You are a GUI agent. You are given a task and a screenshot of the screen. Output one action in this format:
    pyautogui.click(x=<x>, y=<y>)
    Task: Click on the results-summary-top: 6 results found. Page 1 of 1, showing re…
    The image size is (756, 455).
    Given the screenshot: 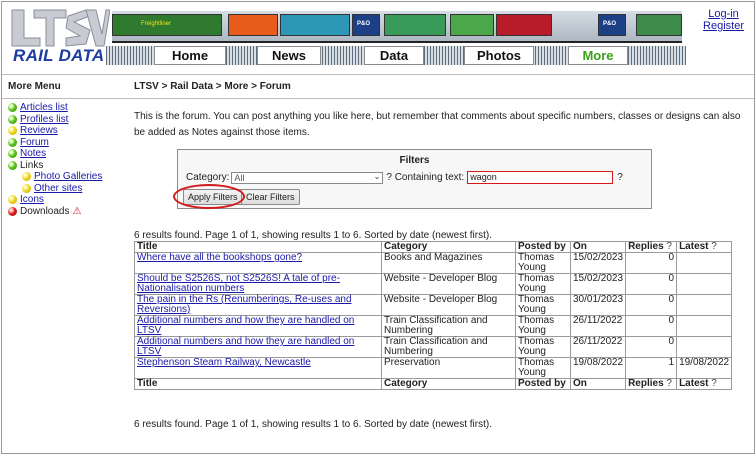 What is the action you would take?
    pyautogui.click(x=313, y=235)
    